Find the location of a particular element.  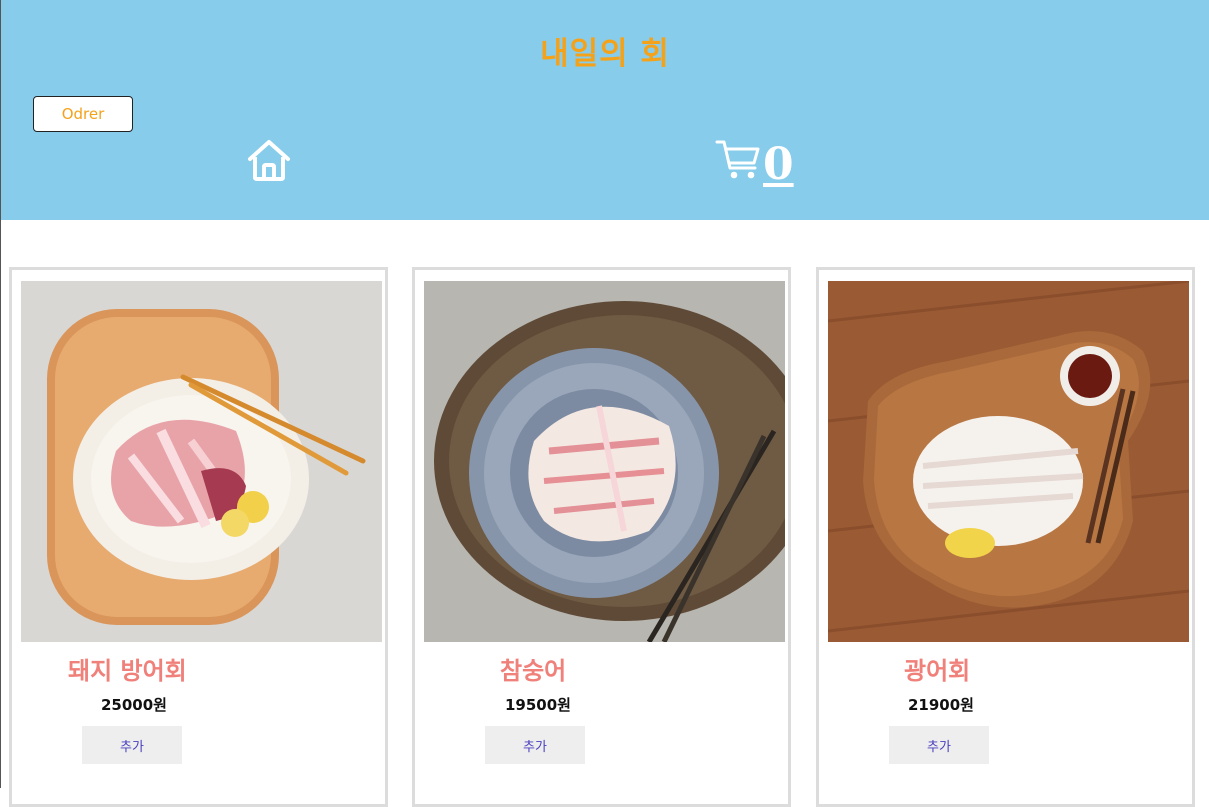

home-link is located at coordinates (269, 160).